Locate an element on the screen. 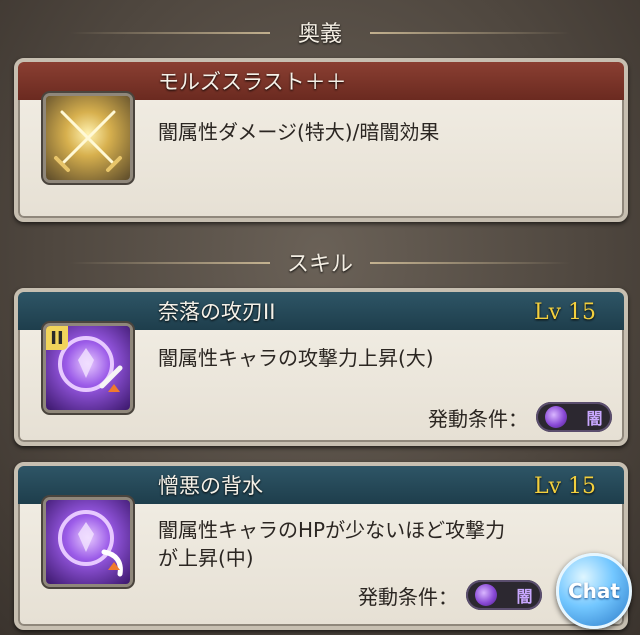 Image resolution: width=640 pixels, height=635 pixels. ougi-description: 闇属性ダメージ(特大)/暗闇効果 is located at coordinates (299, 132).